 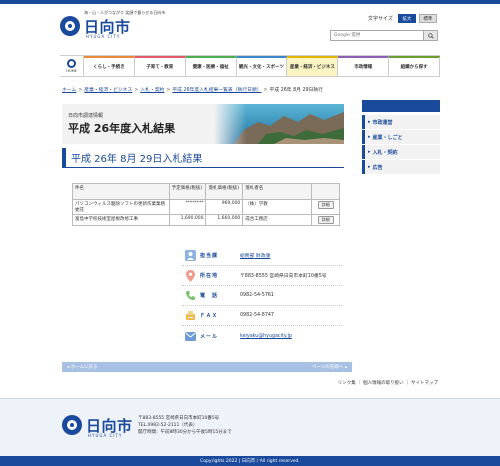 What do you see at coordinates (86, 116) in the screenshot?
I see `banner-subtitle: 日向市調達情報` at bounding box center [86, 116].